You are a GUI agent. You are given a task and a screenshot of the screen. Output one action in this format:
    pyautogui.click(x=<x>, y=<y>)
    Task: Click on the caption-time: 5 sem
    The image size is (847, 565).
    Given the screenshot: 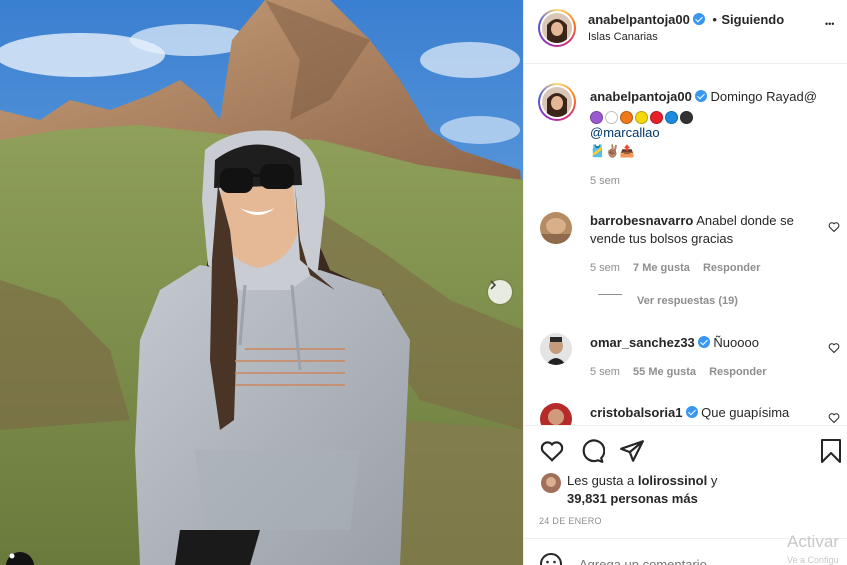 What is the action you would take?
    pyautogui.click(x=605, y=181)
    